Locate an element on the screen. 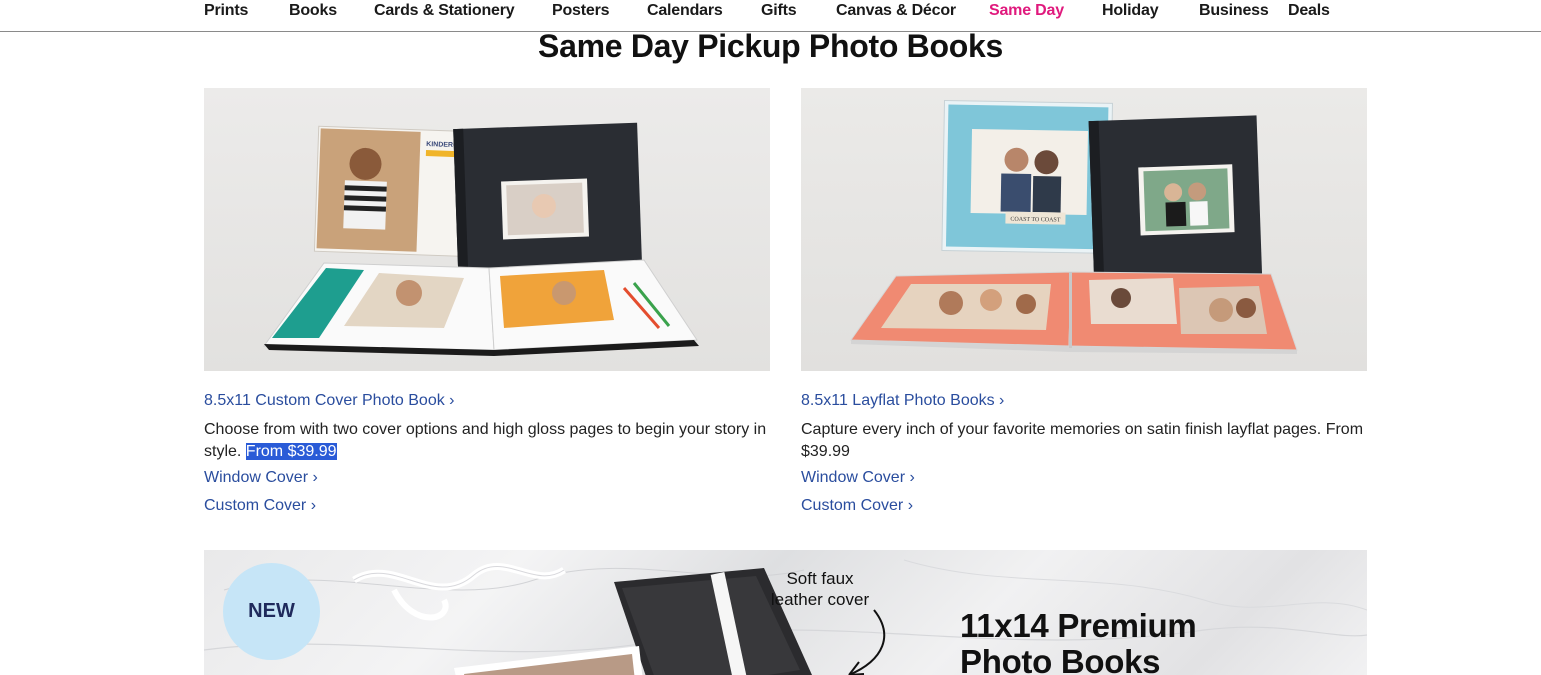 The height and width of the screenshot is (675, 1541). nav-item-prints: Prints is located at coordinates (226, 11).